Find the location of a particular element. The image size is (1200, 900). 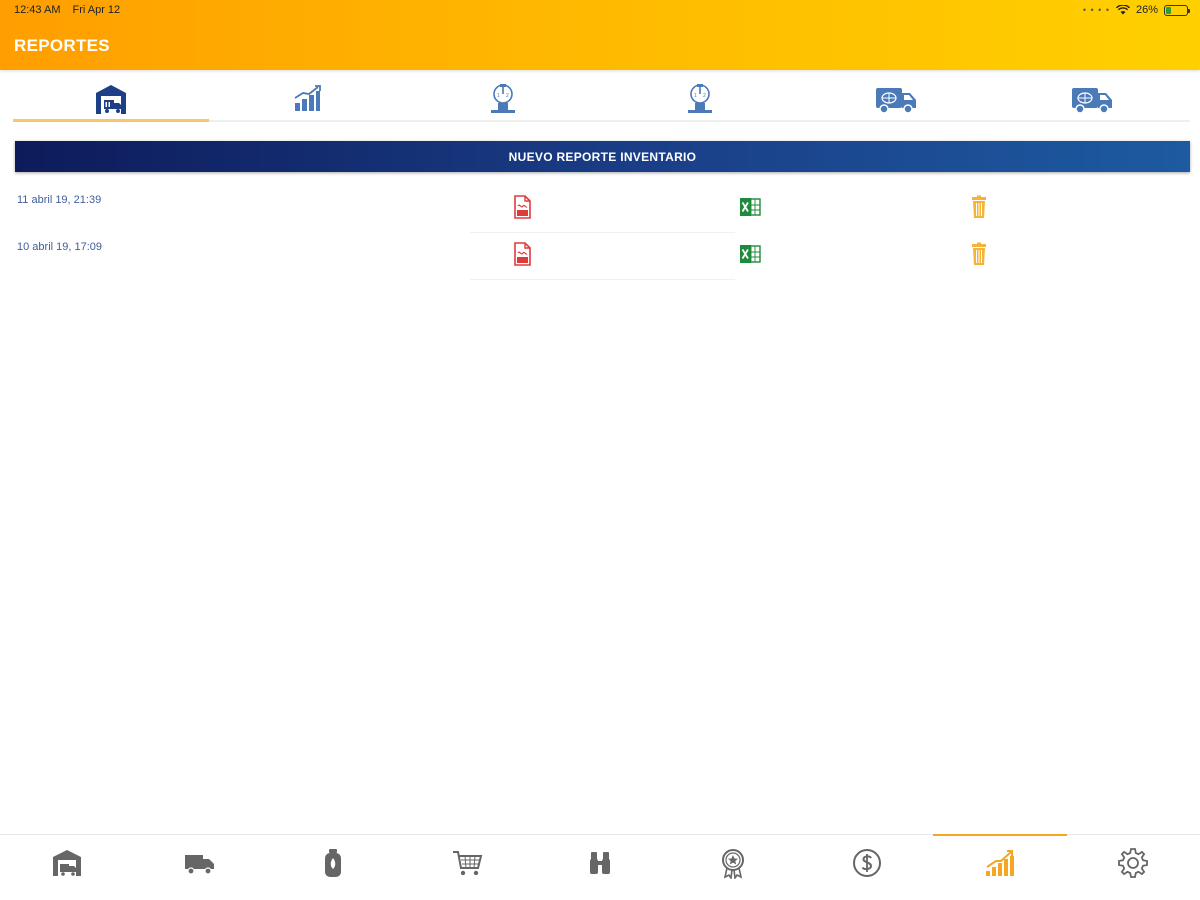

report-type-tabs: 1 2 1 2 is located at coordinates (601, 100).